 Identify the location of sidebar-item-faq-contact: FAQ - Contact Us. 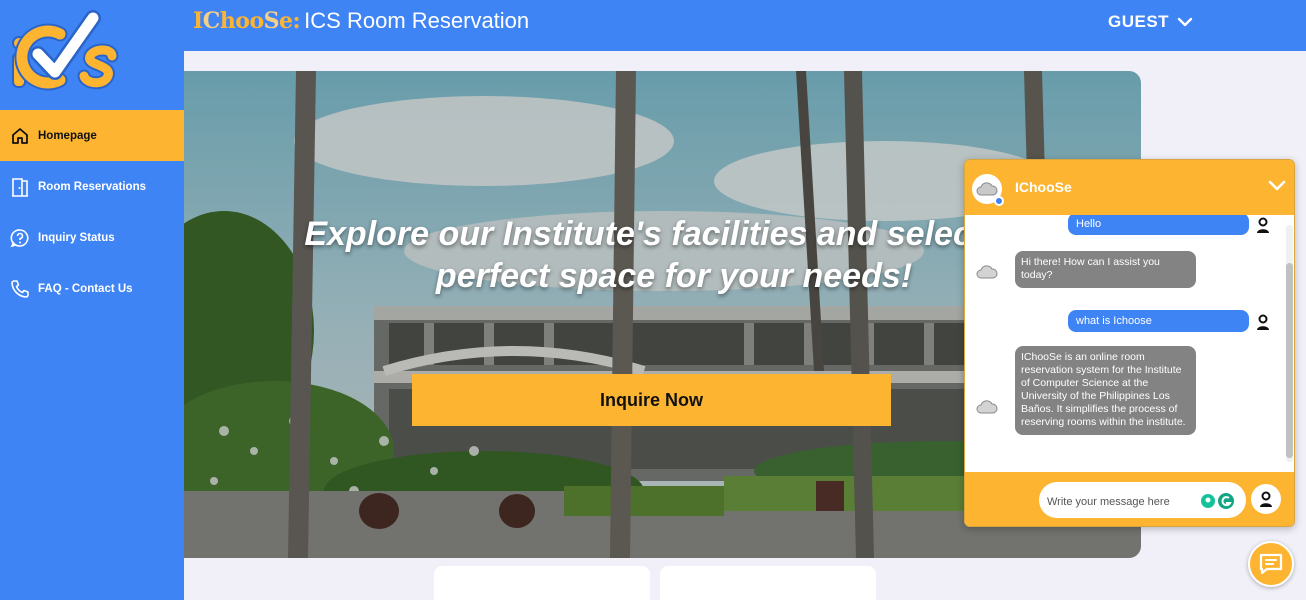
(92, 288).